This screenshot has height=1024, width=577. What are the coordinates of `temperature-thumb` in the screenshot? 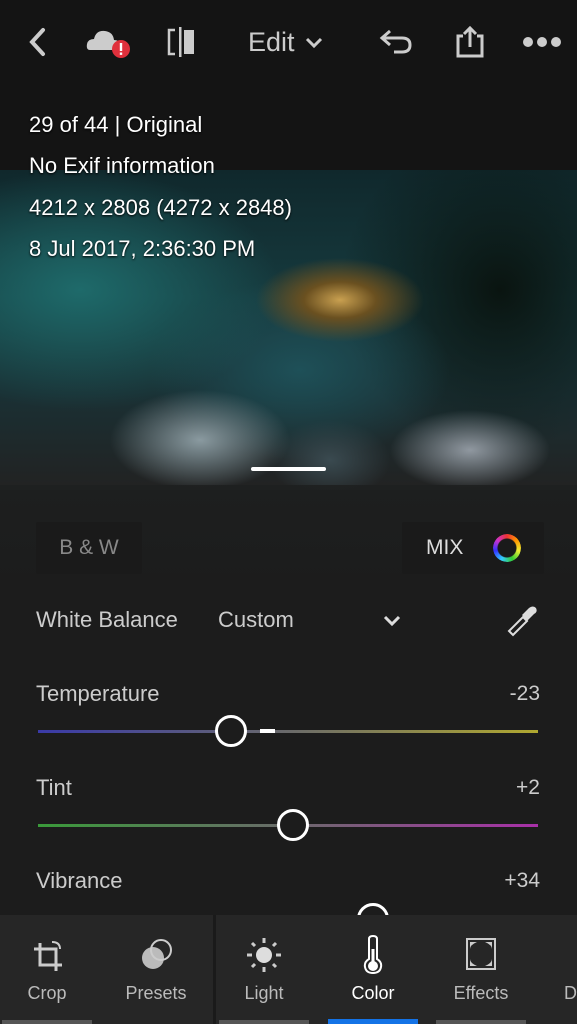 It's located at (230, 731).